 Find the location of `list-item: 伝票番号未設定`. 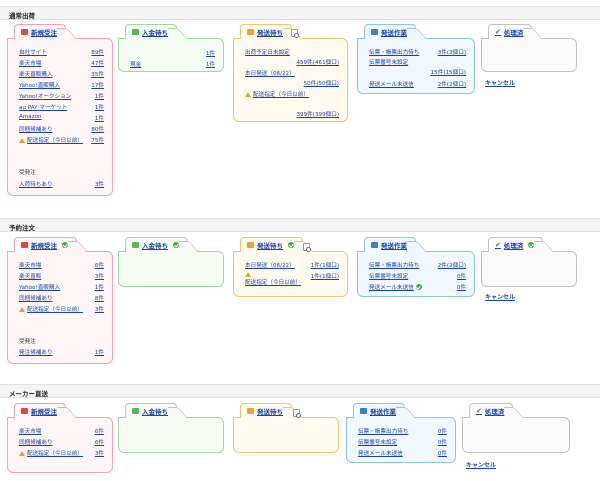

list-item: 伝票番号未設定 is located at coordinates (417, 62).